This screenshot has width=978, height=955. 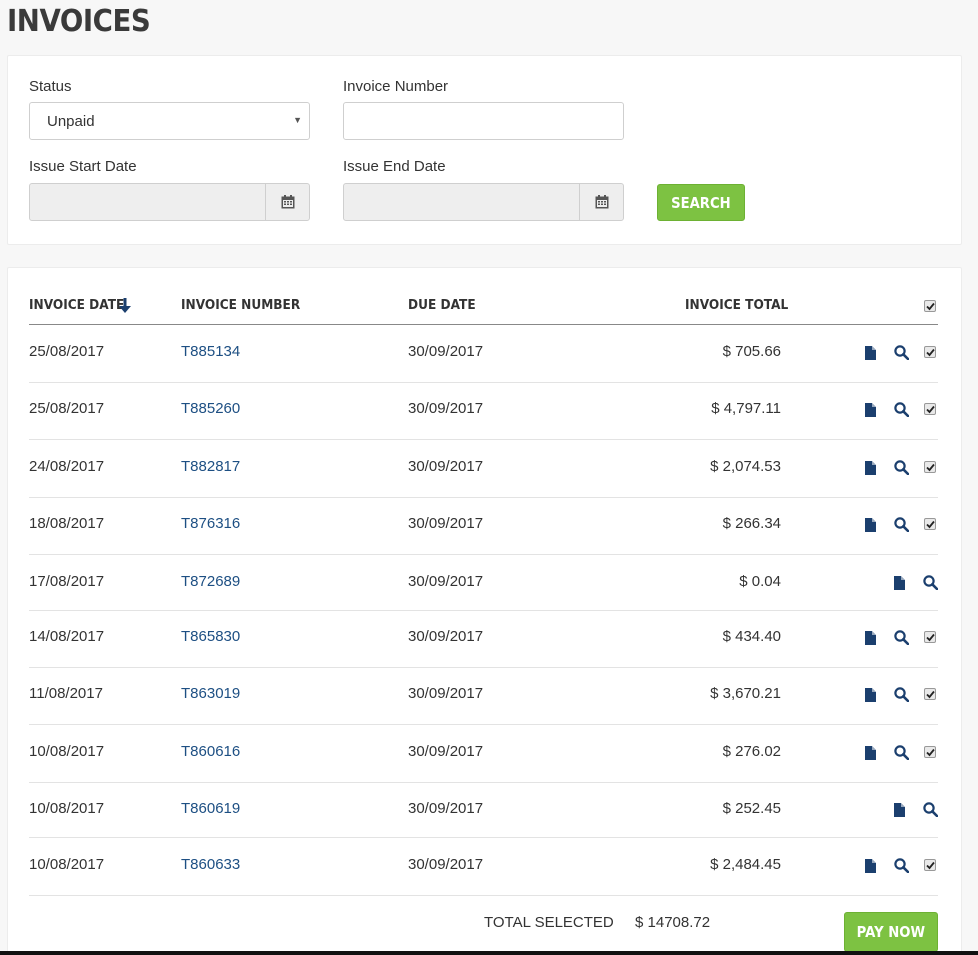 What do you see at coordinates (241, 305) in the screenshot?
I see `column-header-invoice-number-label: INVOICE NUMBER` at bounding box center [241, 305].